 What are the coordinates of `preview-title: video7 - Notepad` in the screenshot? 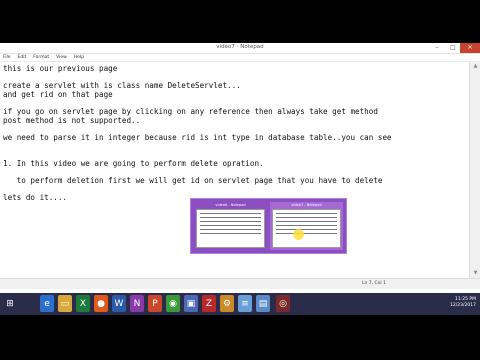 It's located at (306, 205).